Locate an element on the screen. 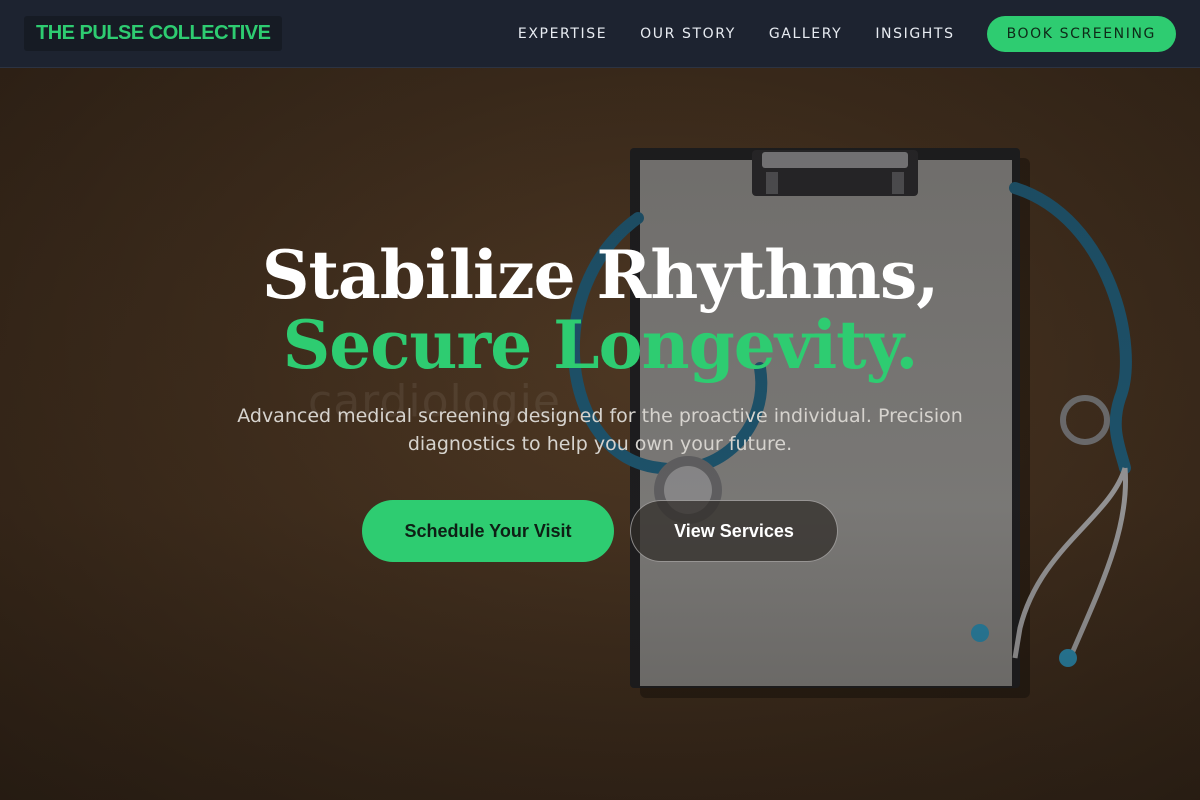 This screenshot has width=1200, height=800. nav-link-insights: INSIGHTS is located at coordinates (914, 34).